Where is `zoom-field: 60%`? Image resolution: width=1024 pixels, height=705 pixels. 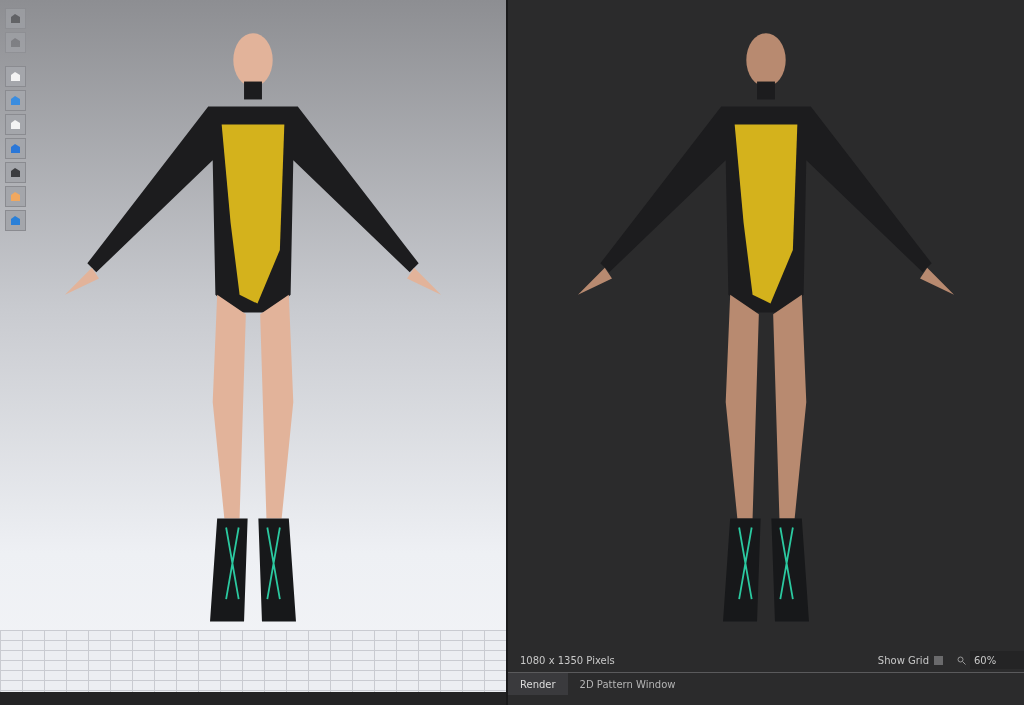
zoom-field: 60% is located at coordinates (997, 660).